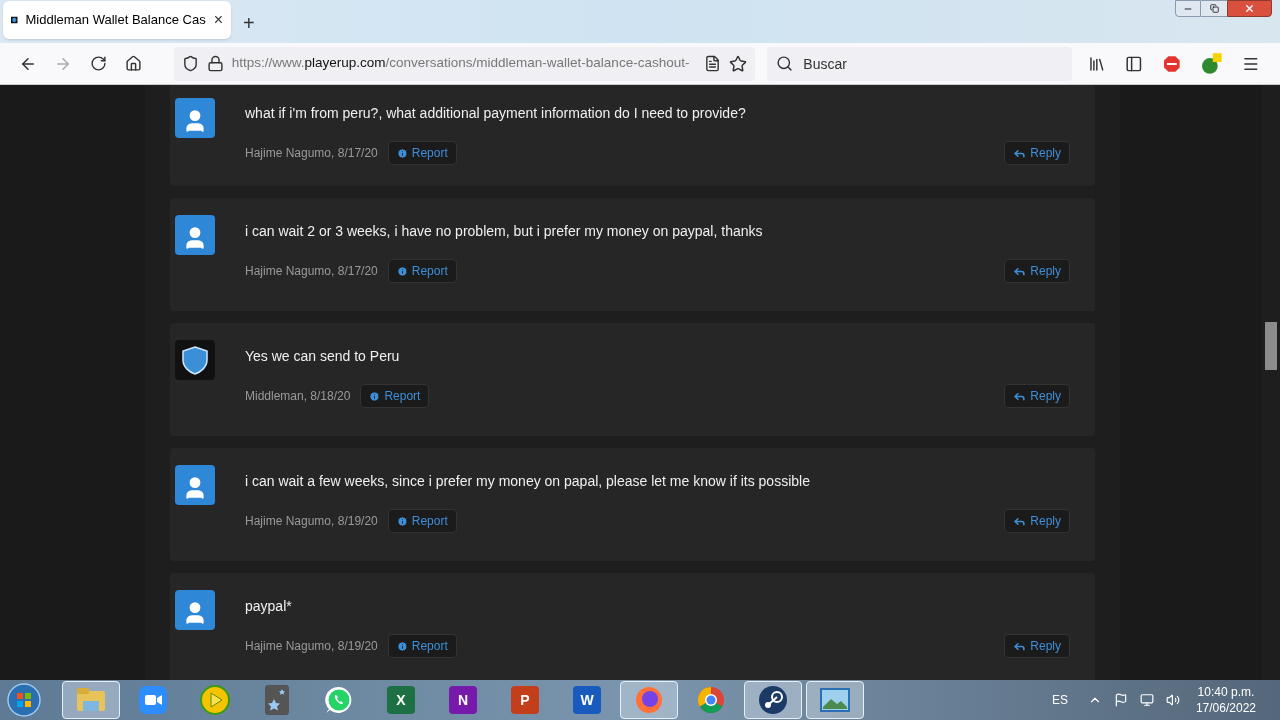  Describe the element at coordinates (1188, 8) in the screenshot. I see `minimize-button` at that location.